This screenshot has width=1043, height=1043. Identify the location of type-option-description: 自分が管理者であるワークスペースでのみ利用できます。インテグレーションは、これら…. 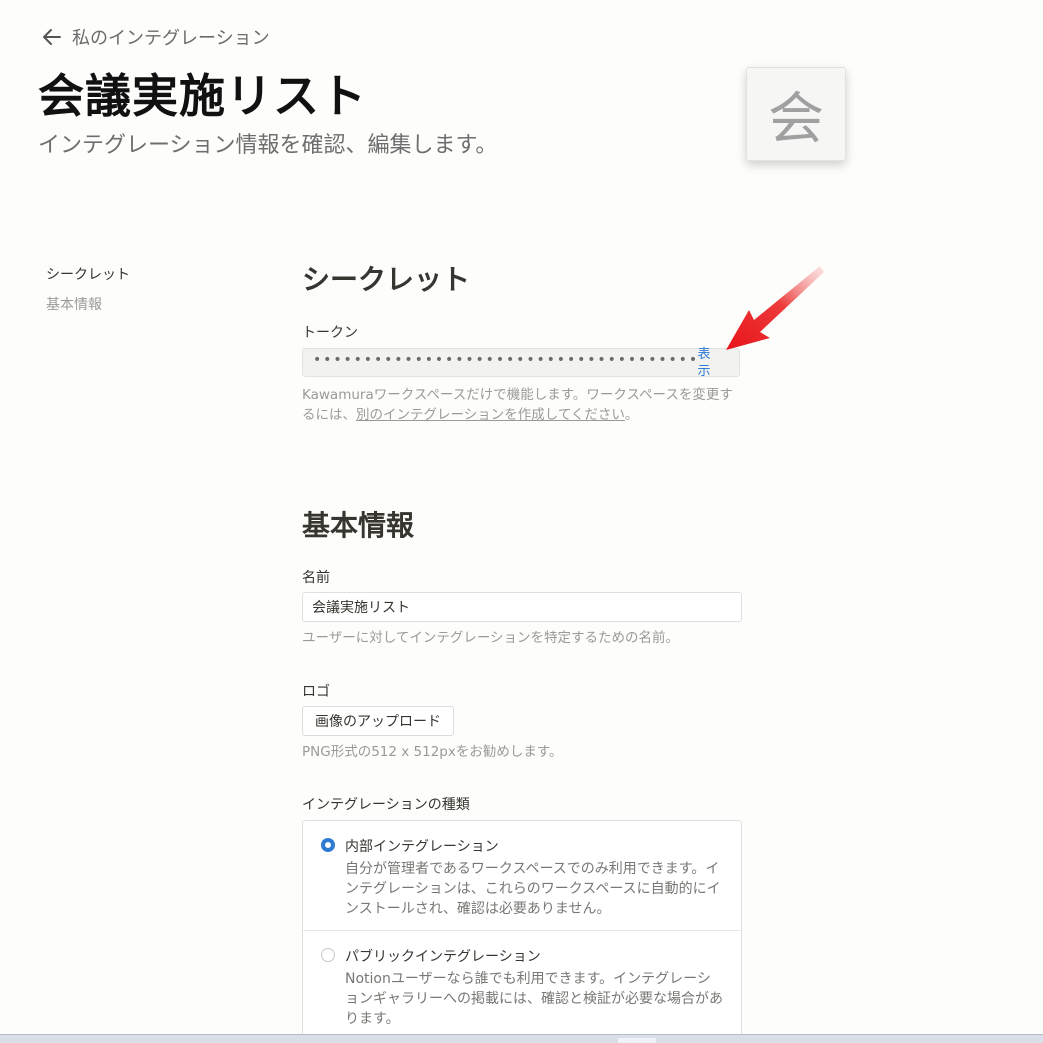
(533, 889).